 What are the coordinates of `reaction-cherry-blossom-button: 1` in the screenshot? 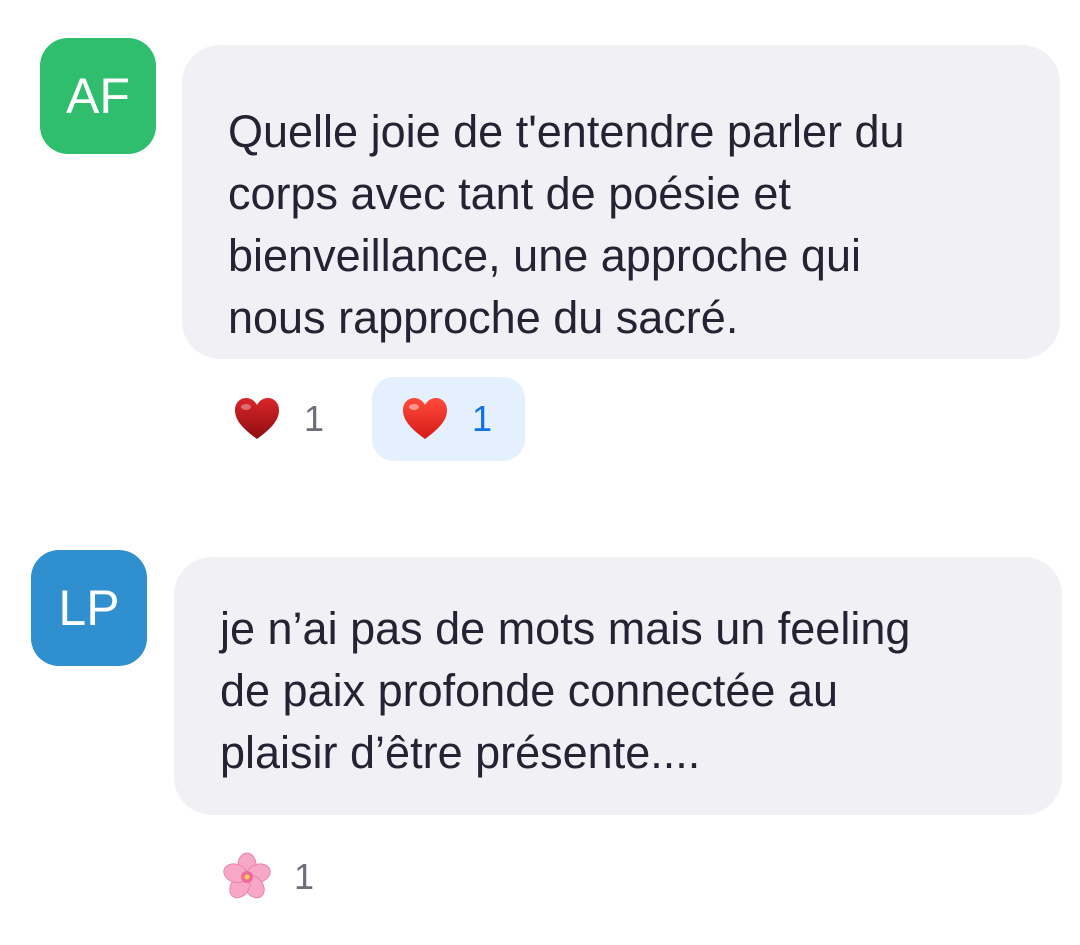 It's located at (275, 877).